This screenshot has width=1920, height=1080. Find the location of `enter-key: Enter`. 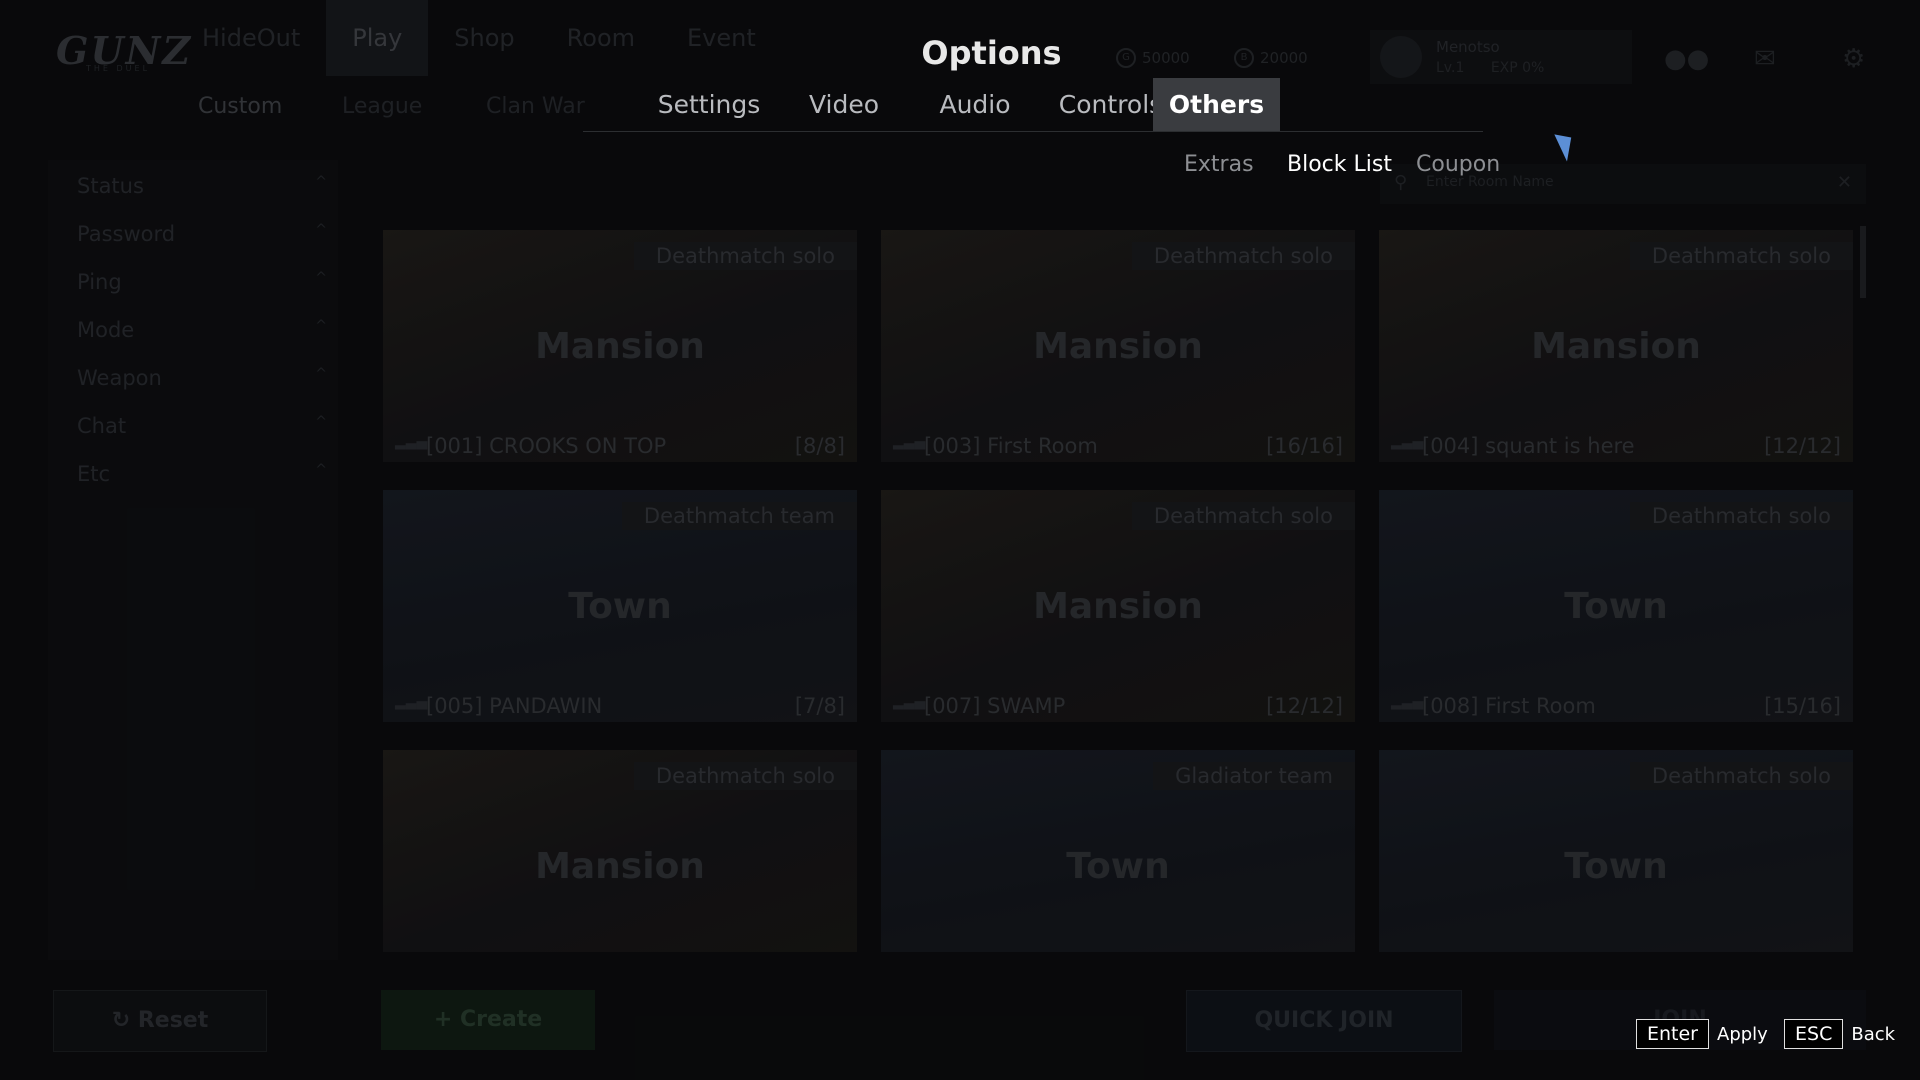

enter-key: Enter is located at coordinates (1672, 1034).